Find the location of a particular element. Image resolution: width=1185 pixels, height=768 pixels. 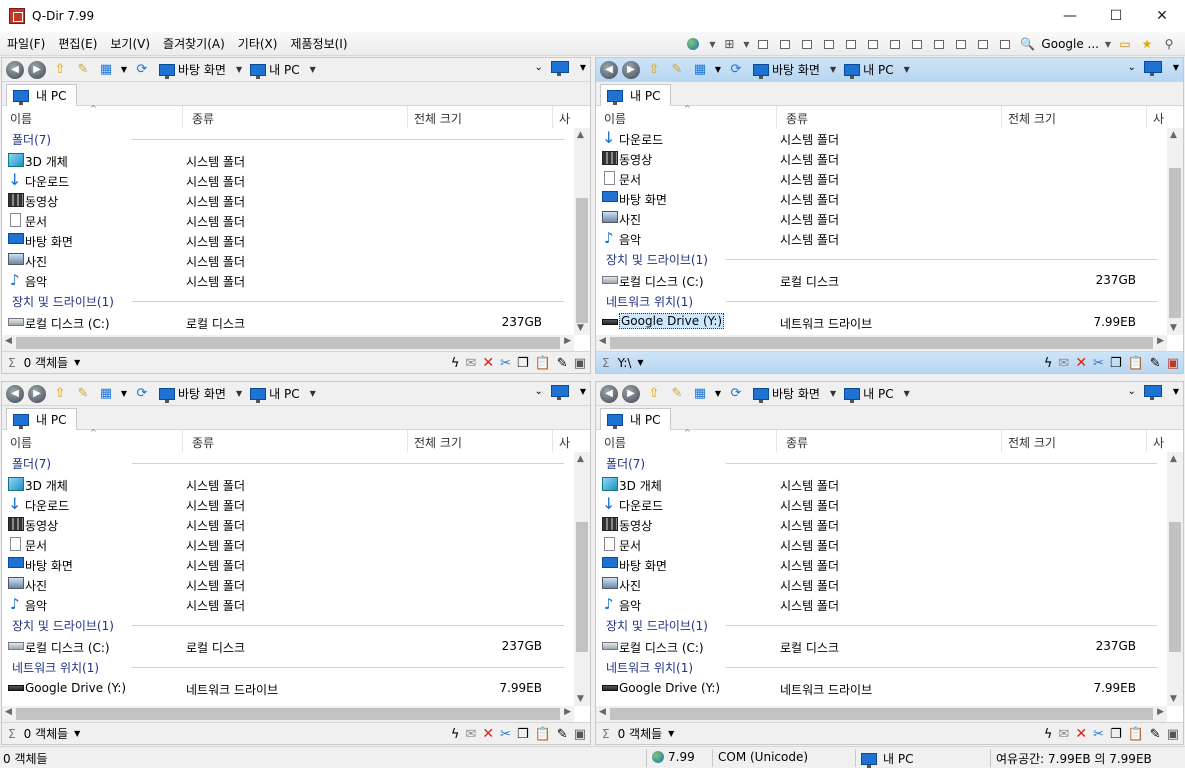

cut-icon: ✂ is located at coordinates (505, 363).